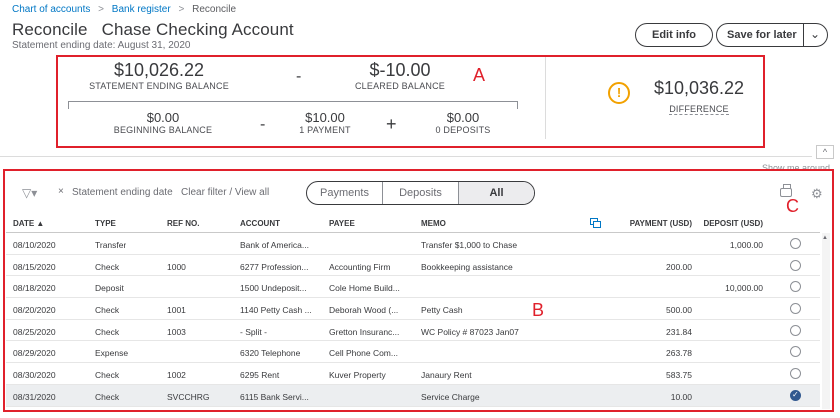  I want to click on page-title: Reconcile Chase Checking Account, so click(153, 30).